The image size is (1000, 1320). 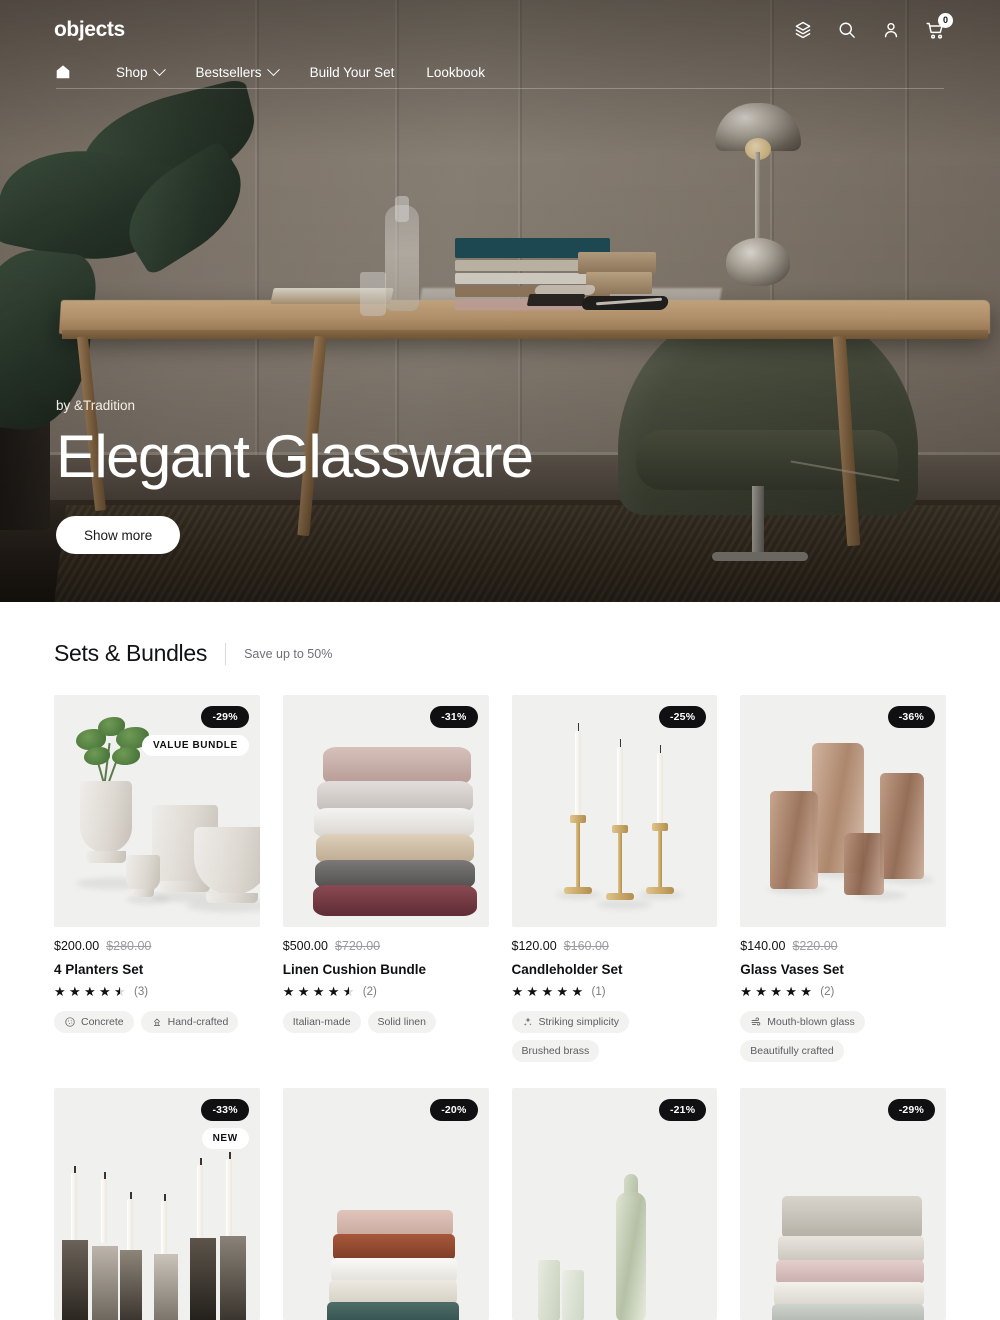 What do you see at coordinates (570, 1022) in the screenshot?
I see `feature-chip: Striking simplicity` at bounding box center [570, 1022].